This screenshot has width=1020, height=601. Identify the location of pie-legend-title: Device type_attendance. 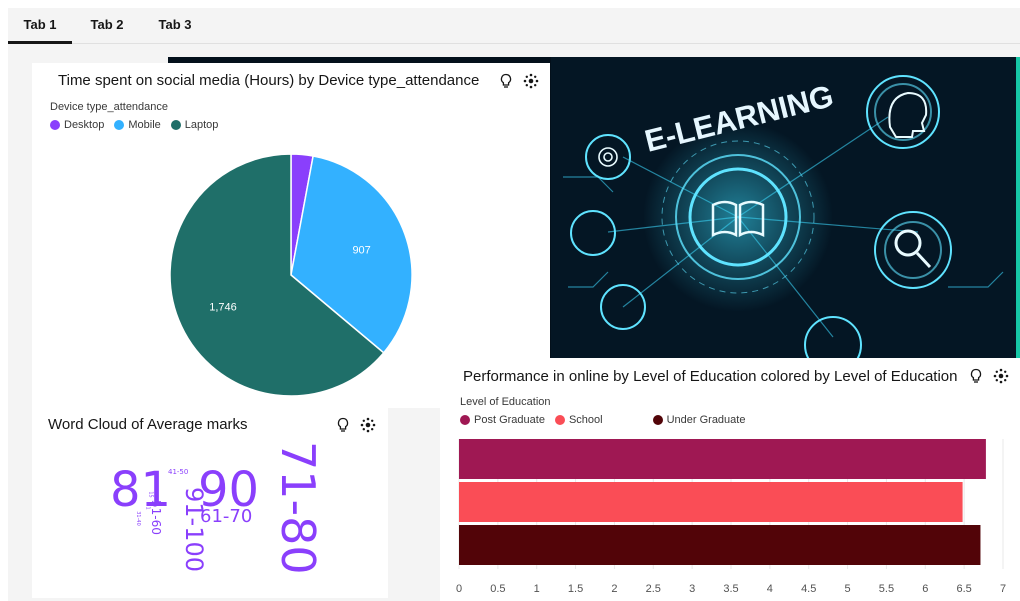
(109, 107).